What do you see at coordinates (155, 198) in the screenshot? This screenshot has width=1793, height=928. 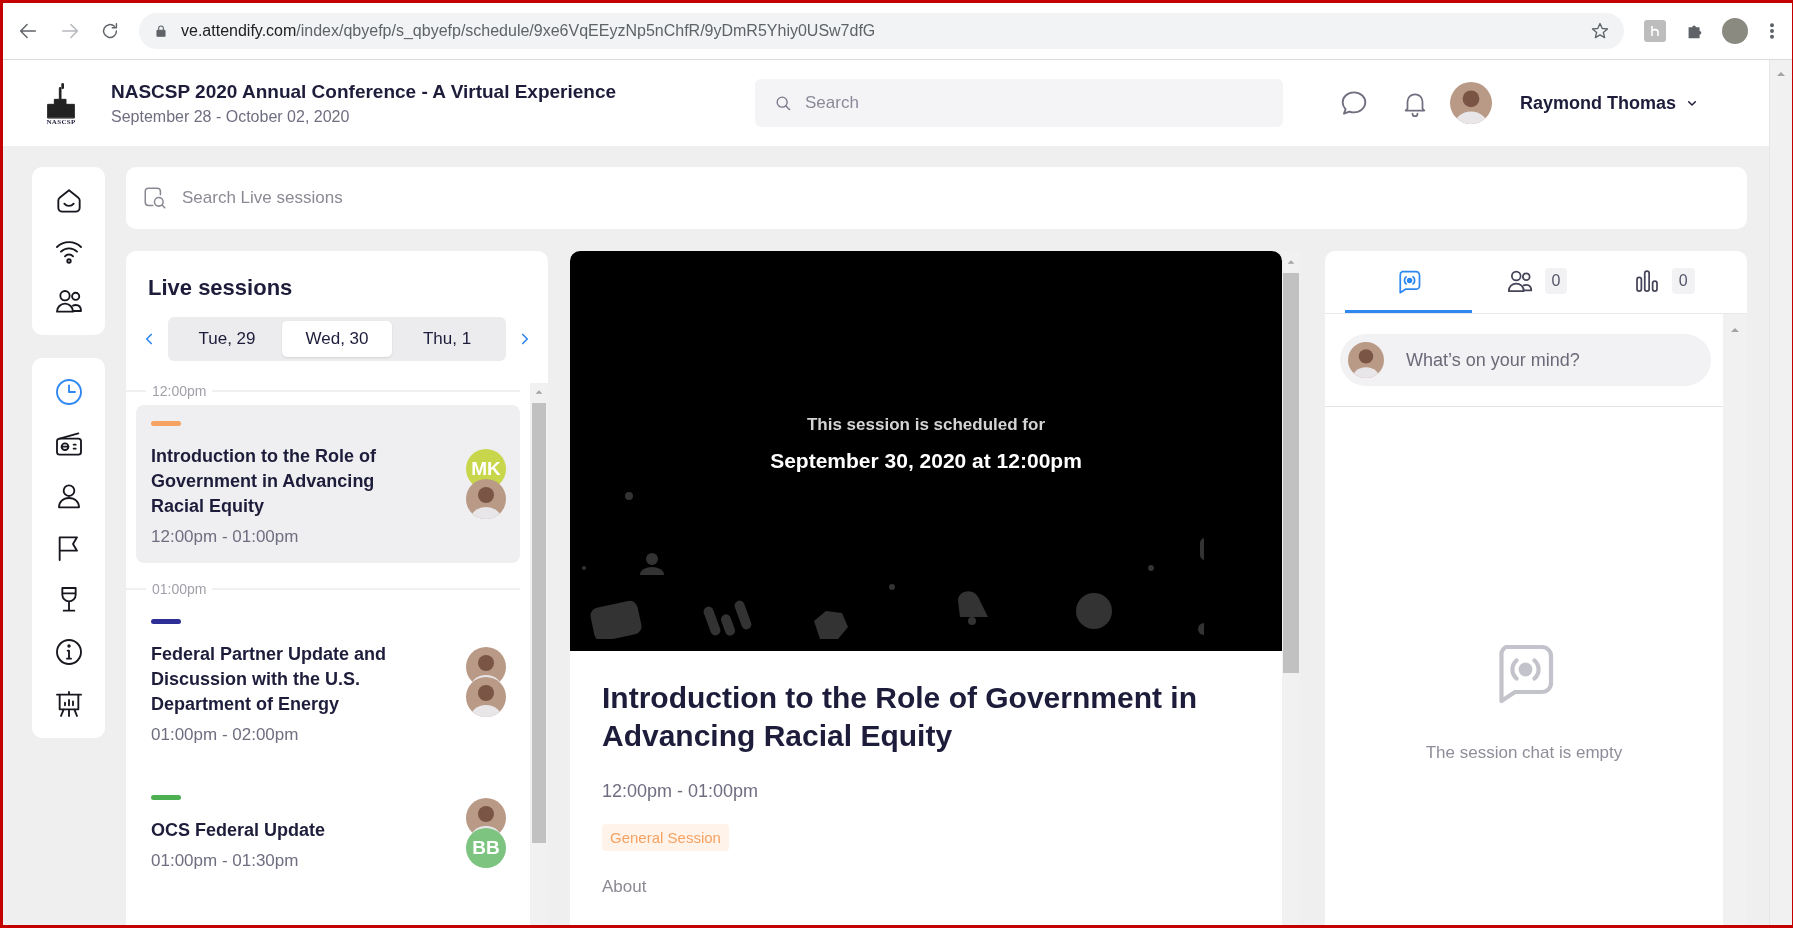 I see `search-icon` at bounding box center [155, 198].